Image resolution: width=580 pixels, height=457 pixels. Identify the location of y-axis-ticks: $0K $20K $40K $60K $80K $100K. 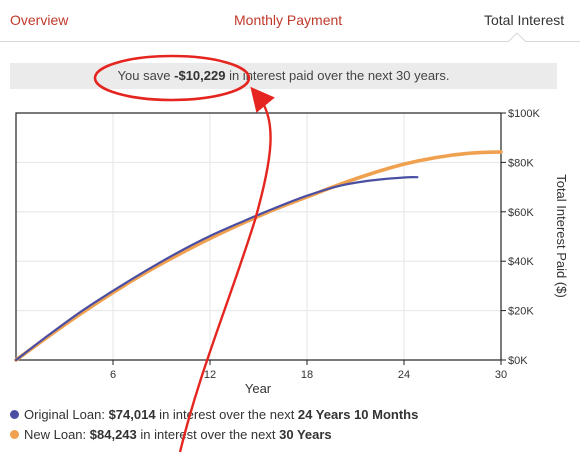
(520, 237).